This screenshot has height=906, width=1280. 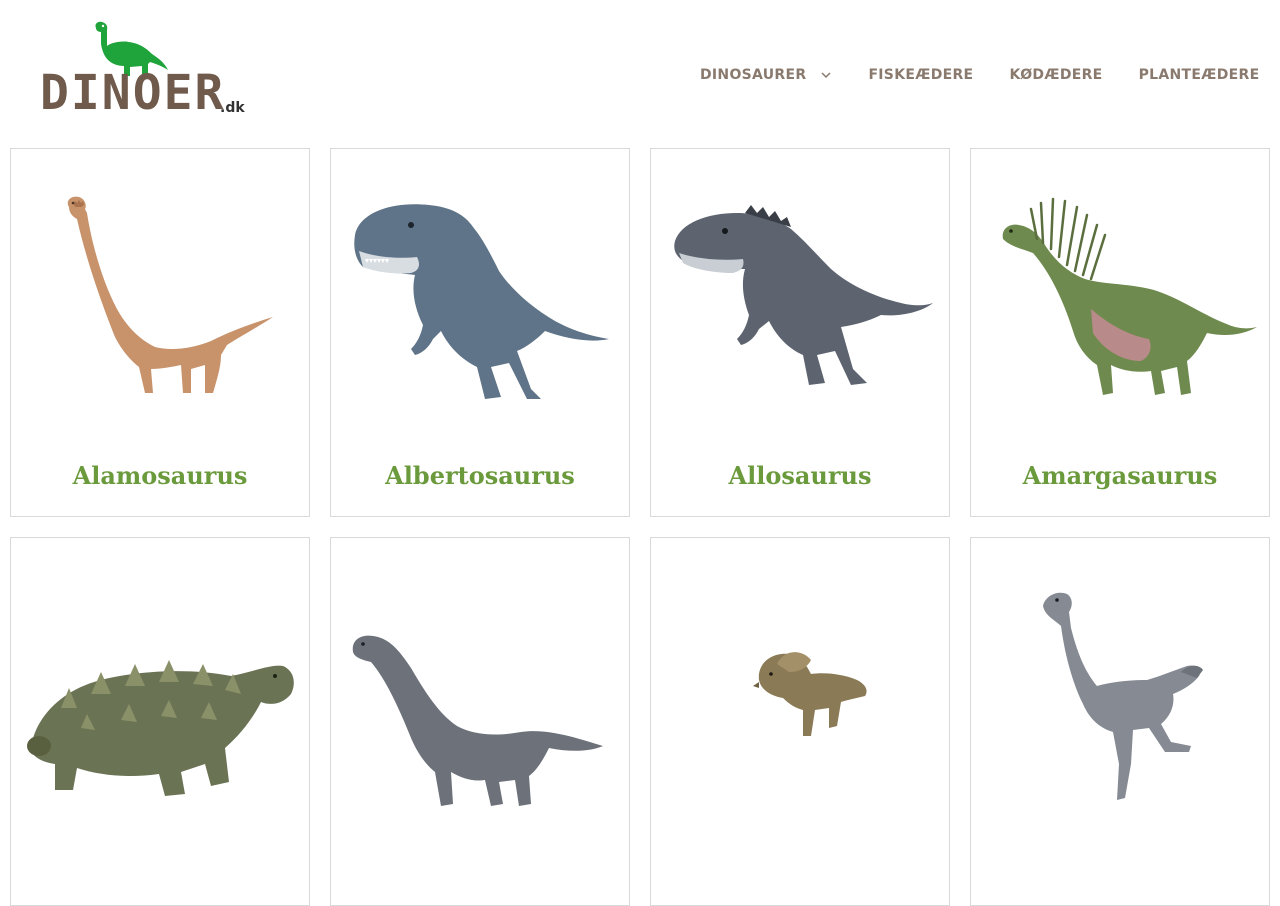 I want to click on site-logo: DINOER .dk, so click(x=145, y=70).